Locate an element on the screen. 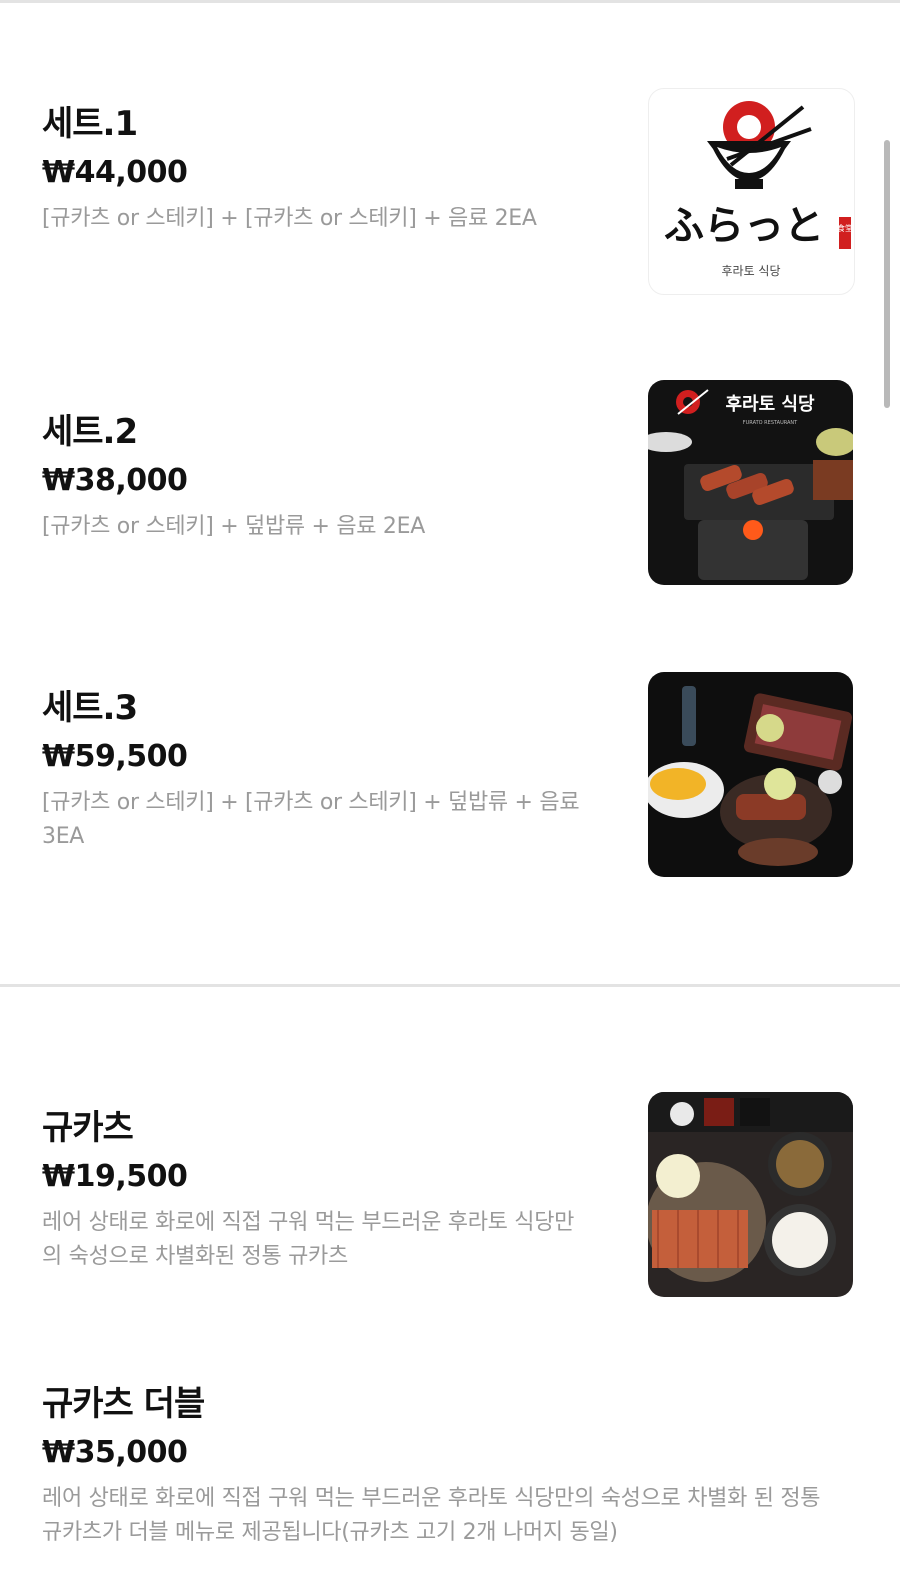 Image resolution: width=900 pixels, height=1575 pixels. menu-item-name: 세트.3 is located at coordinates (90, 708).